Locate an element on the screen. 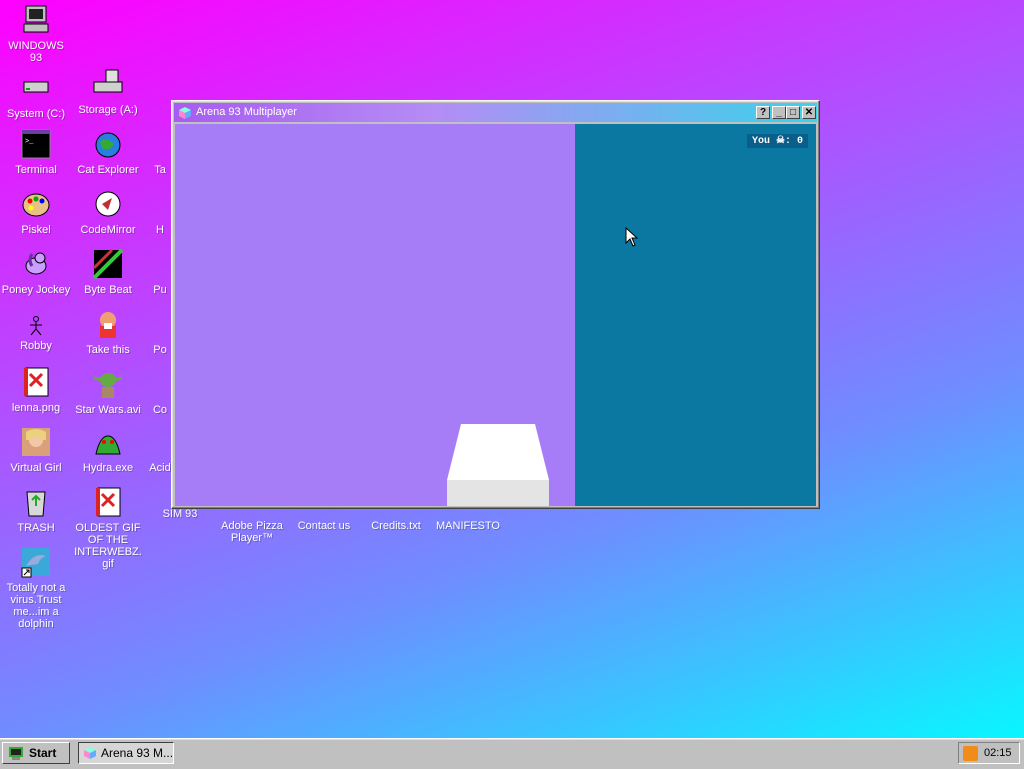  codemirror-icon is located at coordinates (108, 204).